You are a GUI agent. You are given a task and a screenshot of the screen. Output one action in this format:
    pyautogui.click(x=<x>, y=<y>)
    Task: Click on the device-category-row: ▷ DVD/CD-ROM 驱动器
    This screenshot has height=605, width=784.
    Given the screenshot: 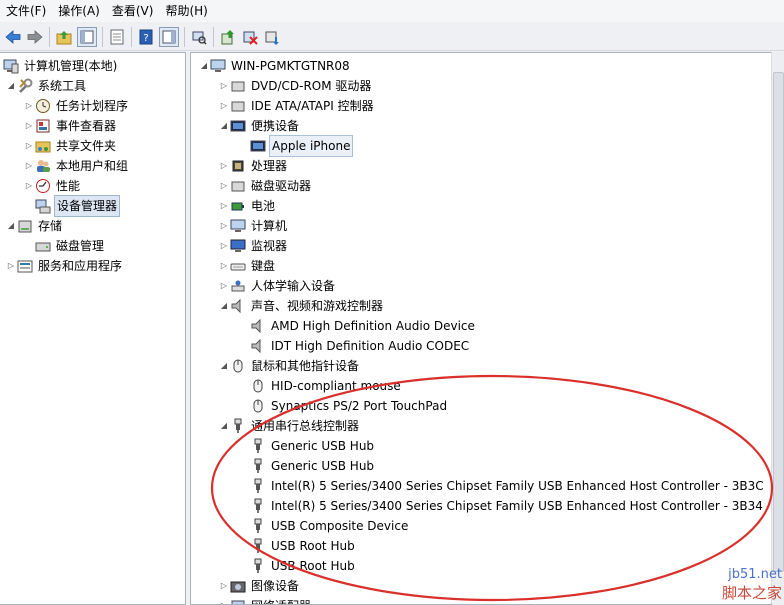 What is the action you would take?
    pyautogui.click(x=296, y=86)
    